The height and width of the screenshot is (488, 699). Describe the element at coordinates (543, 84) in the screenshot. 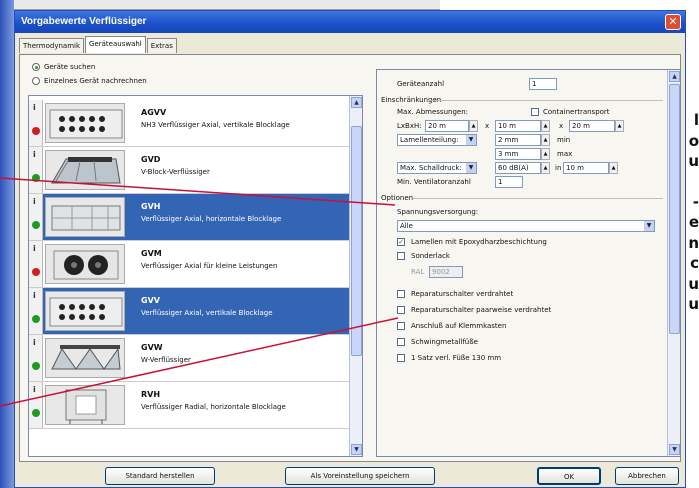

I see `device-count-field: 1` at that location.